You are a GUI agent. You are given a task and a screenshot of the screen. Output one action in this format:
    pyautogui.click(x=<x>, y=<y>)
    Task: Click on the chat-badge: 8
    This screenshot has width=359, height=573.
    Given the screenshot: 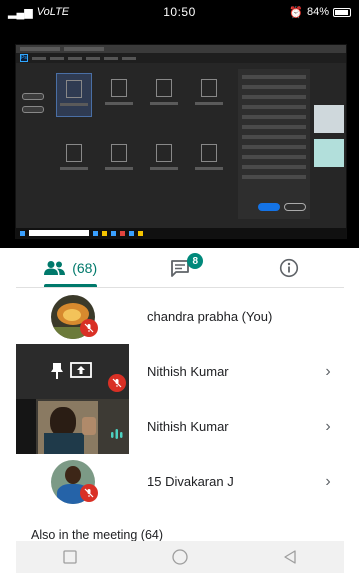 What is the action you would take?
    pyautogui.click(x=195, y=261)
    